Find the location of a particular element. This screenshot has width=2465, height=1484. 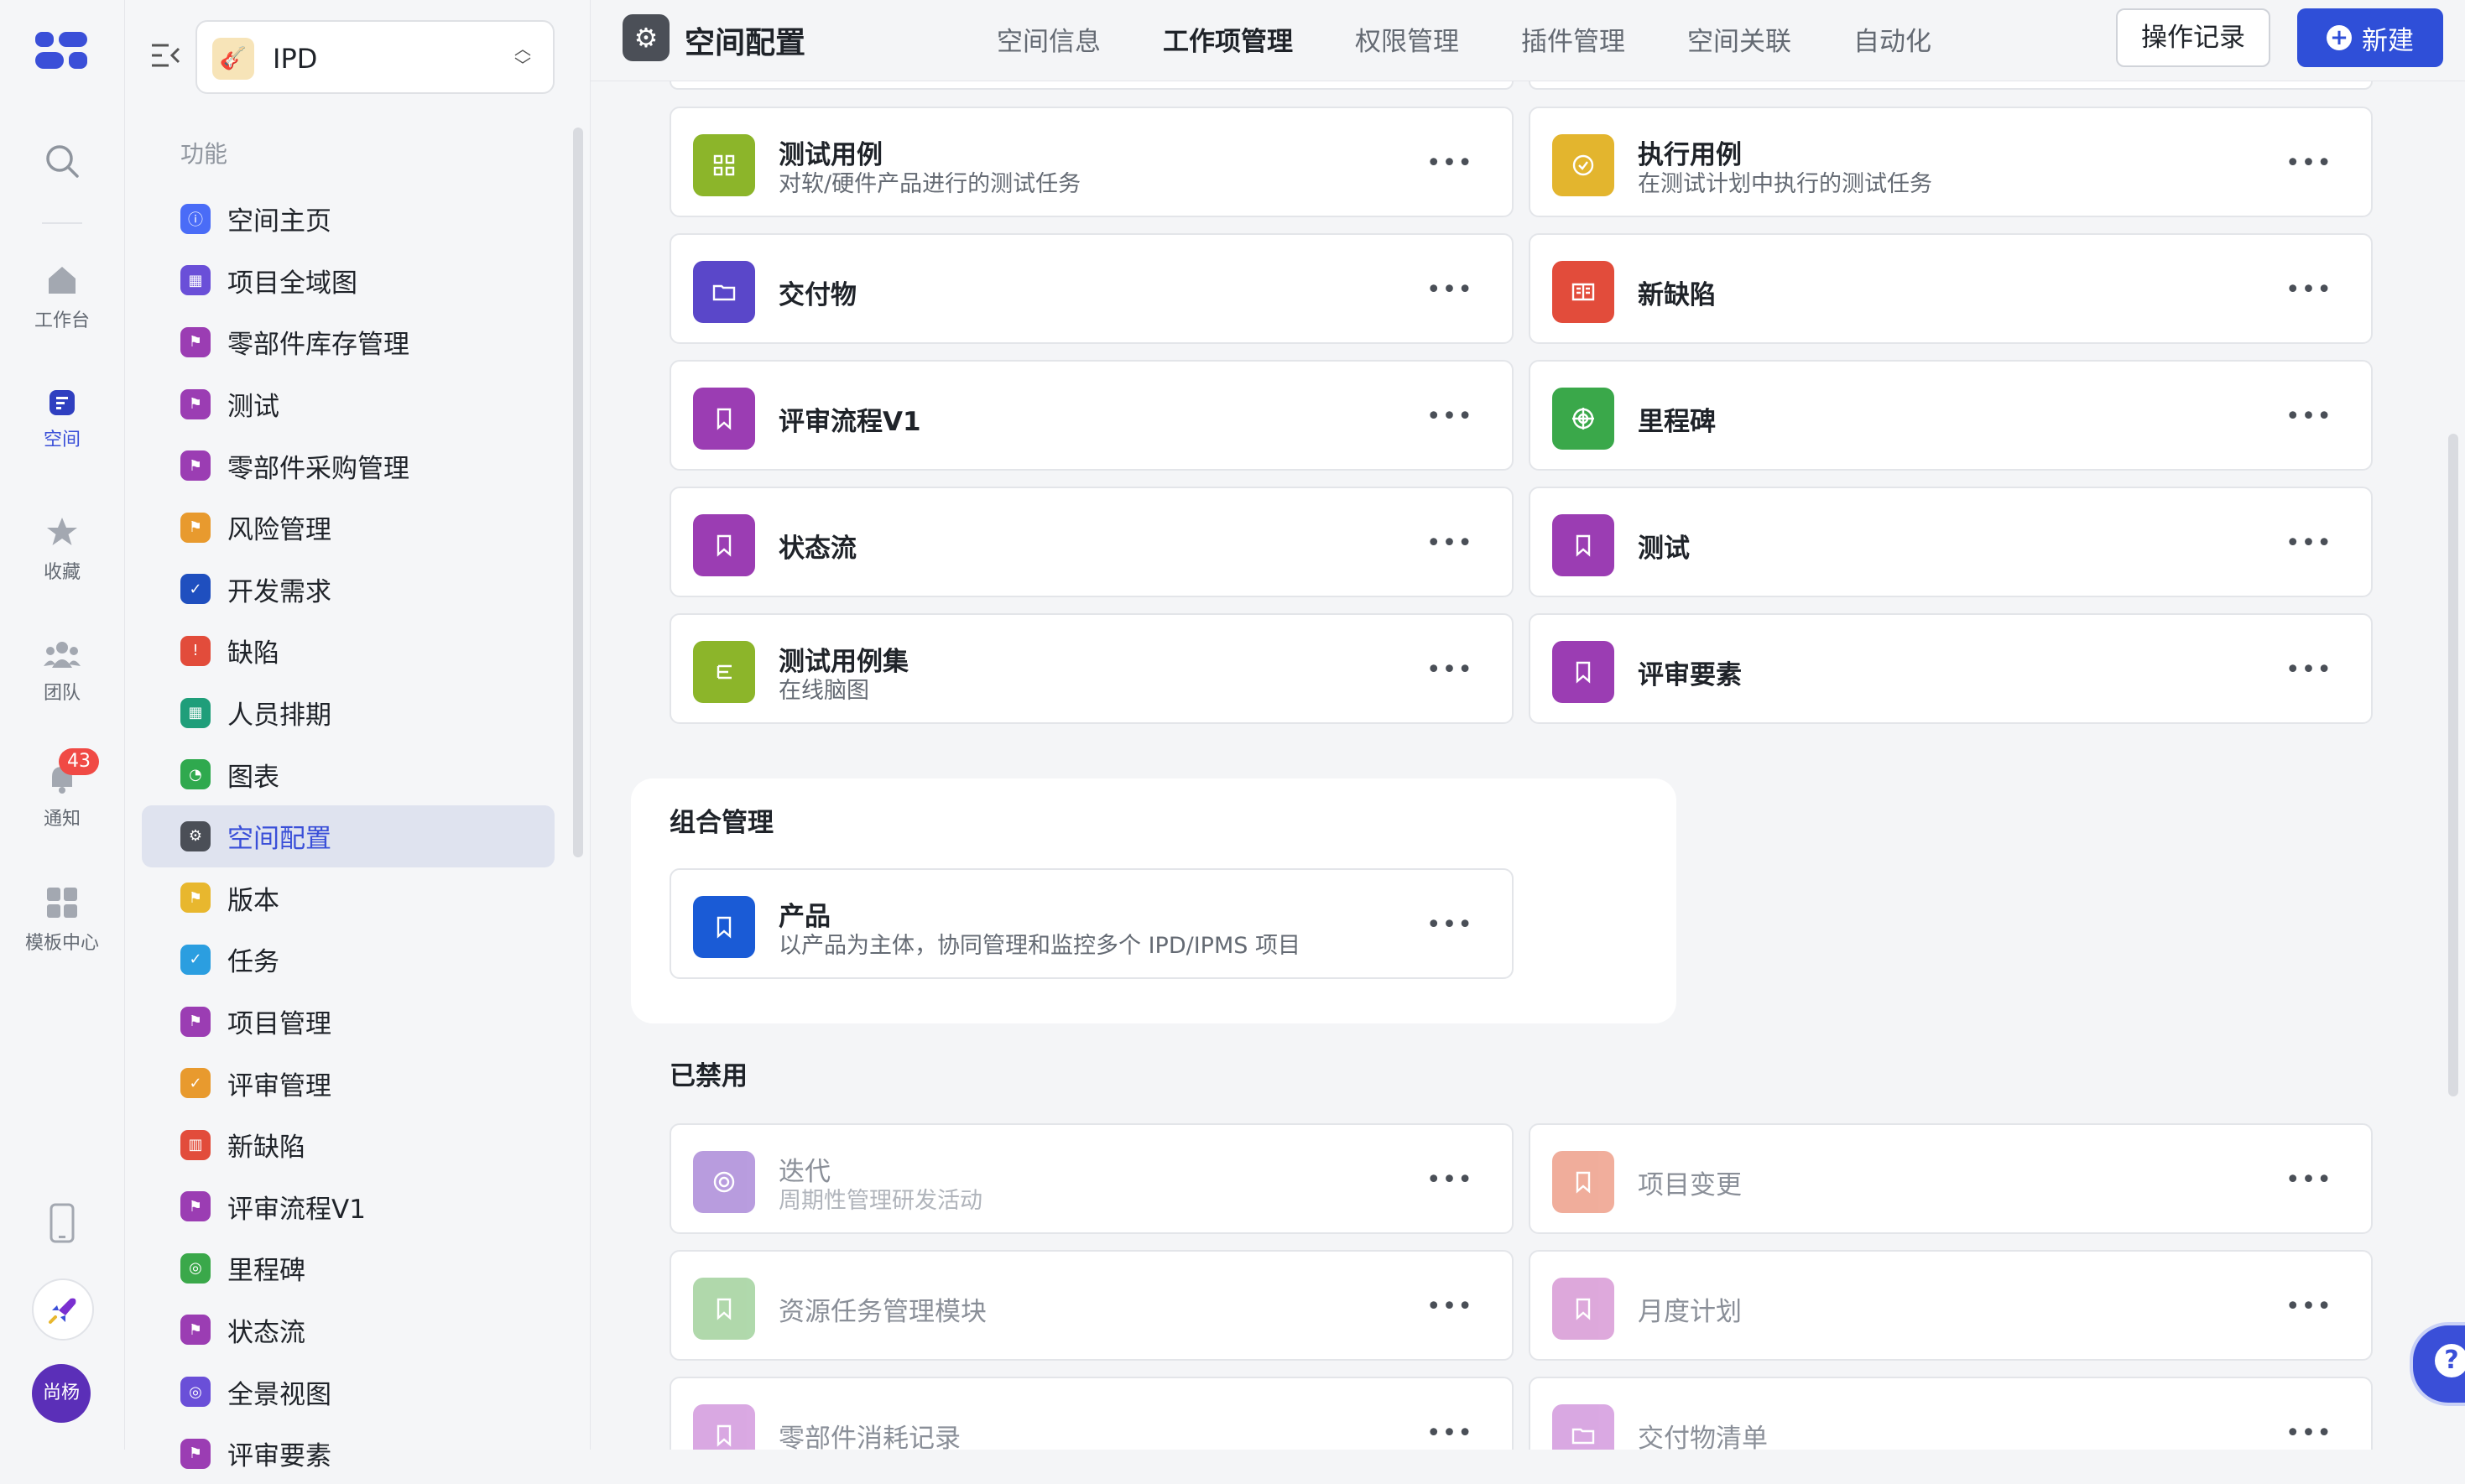

work-item-card: 评审流程V1 ••• is located at coordinates (1092, 415).